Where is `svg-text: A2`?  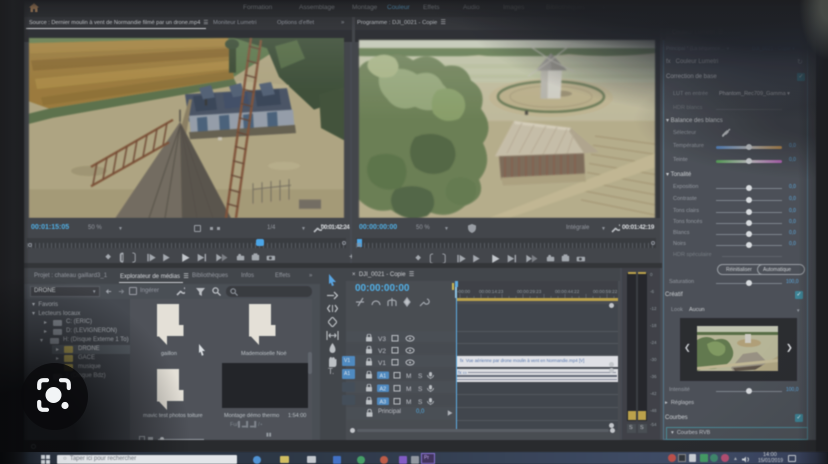
svg-text: A2 is located at coordinates (383, 390).